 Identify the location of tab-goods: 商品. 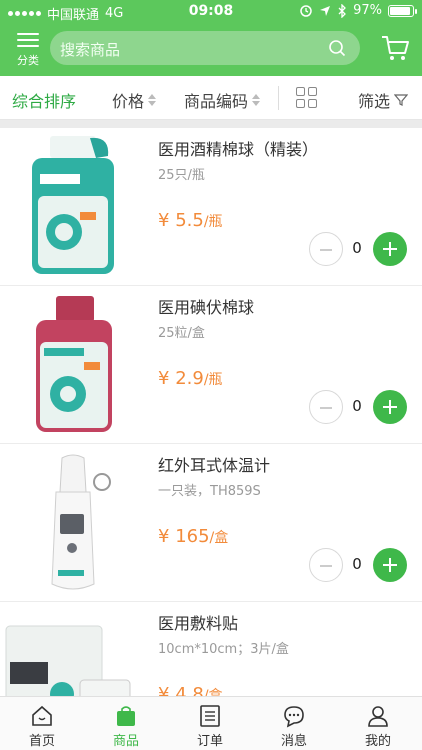
(126, 723).